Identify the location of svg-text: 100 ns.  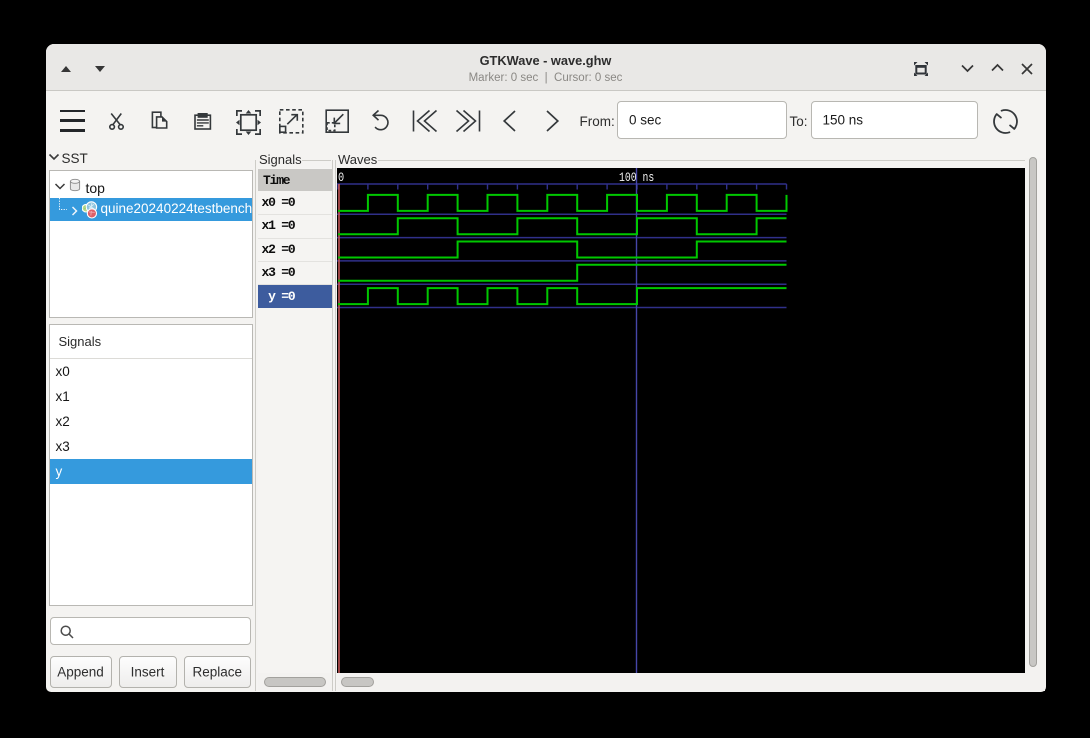
(636, 176).